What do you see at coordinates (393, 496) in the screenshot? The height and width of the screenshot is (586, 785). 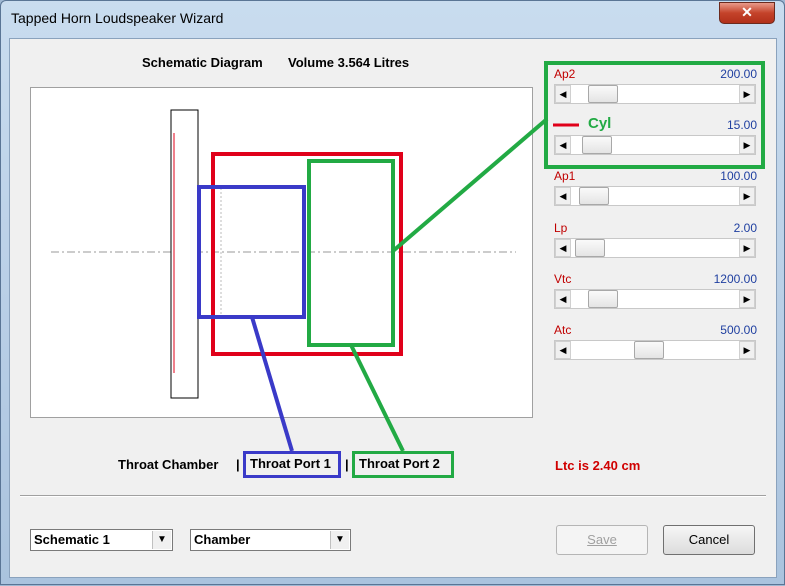 I see `separator` at bounding box center [393, 496].